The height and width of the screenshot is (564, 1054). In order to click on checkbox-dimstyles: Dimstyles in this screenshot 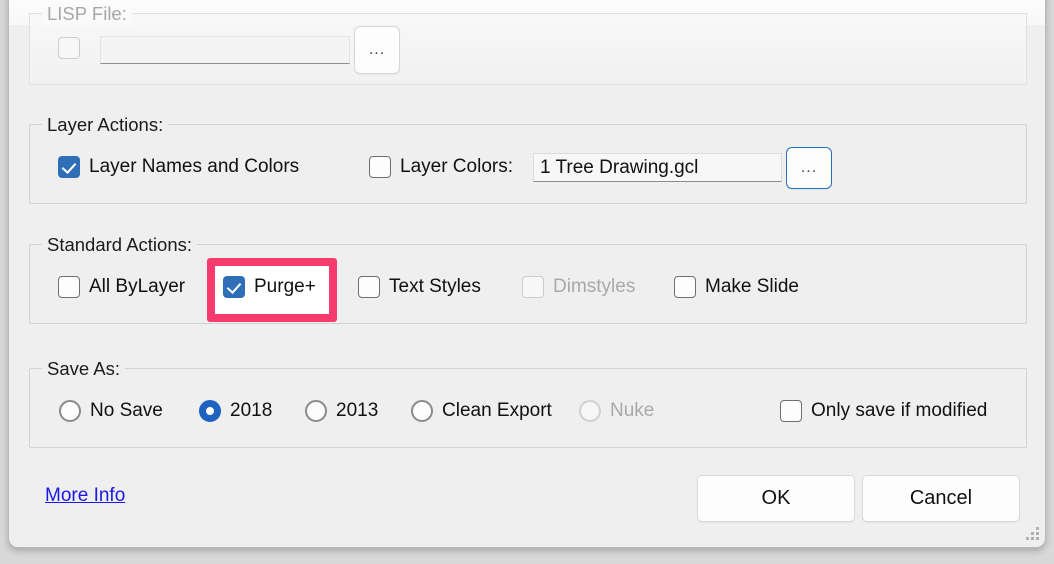, I will do `click(578, 287)`.